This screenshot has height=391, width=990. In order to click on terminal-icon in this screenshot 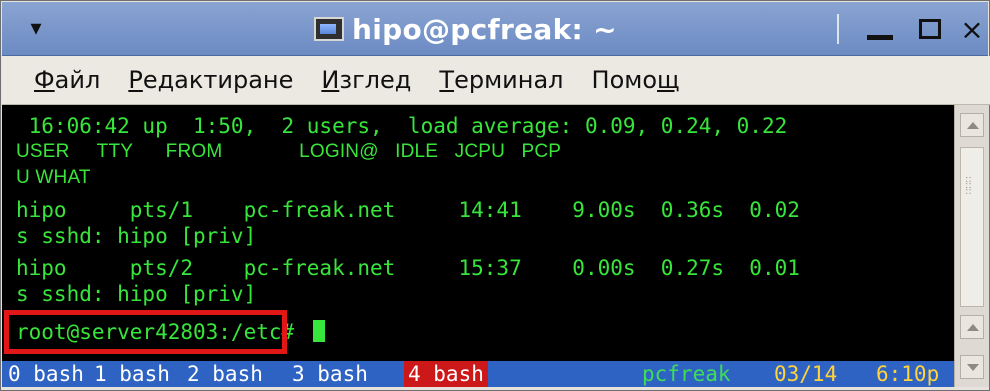, I will do `click(329, 29)`.